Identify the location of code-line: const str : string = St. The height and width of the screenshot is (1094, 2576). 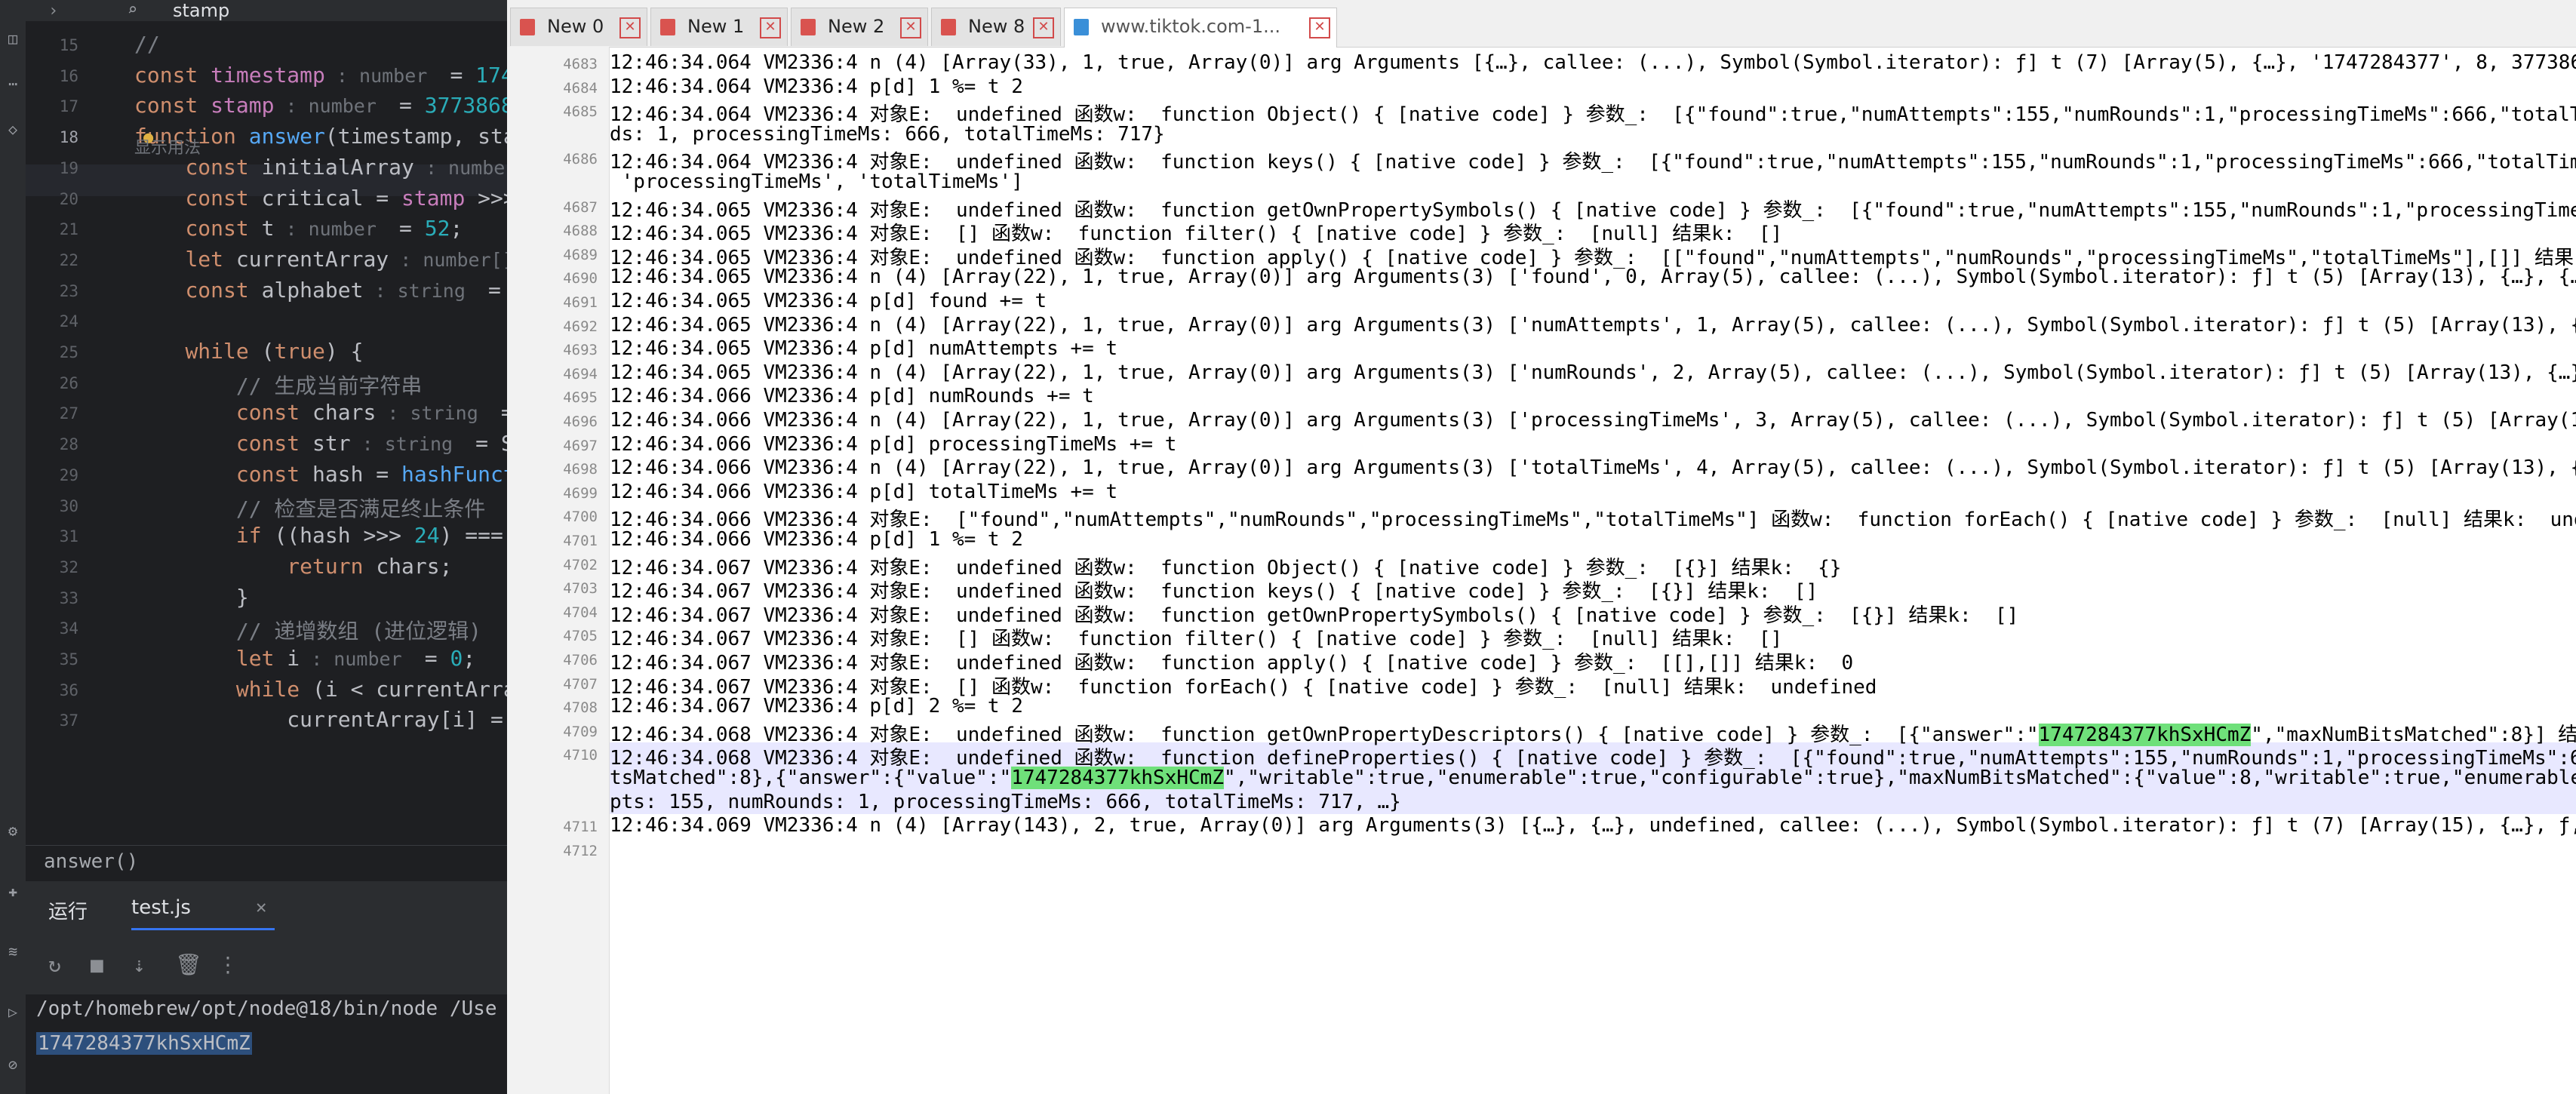
(320, 444).